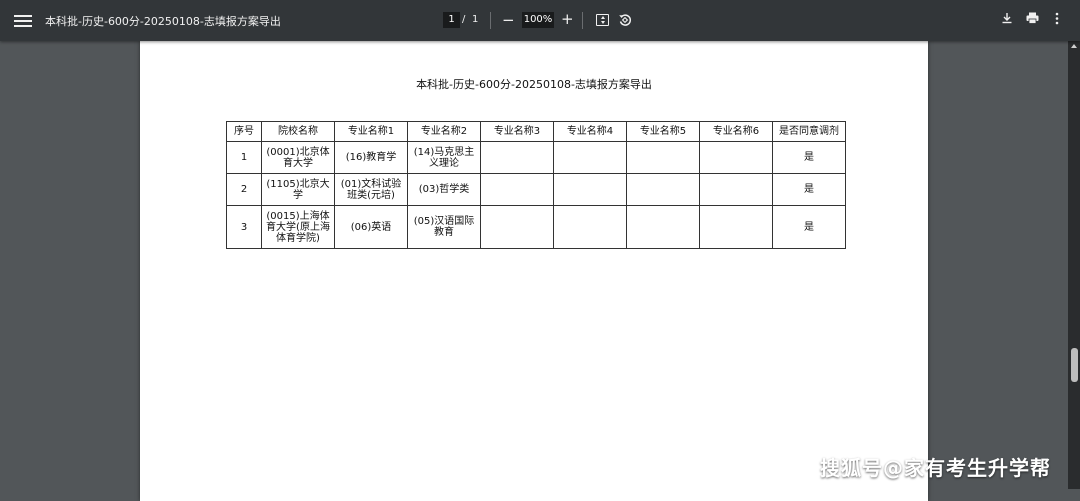 This screenshot has width=1080, height=501. Describe the element at coordinates (567, 19) in the screenshot. I see `zoom-in-button: +` at that location.